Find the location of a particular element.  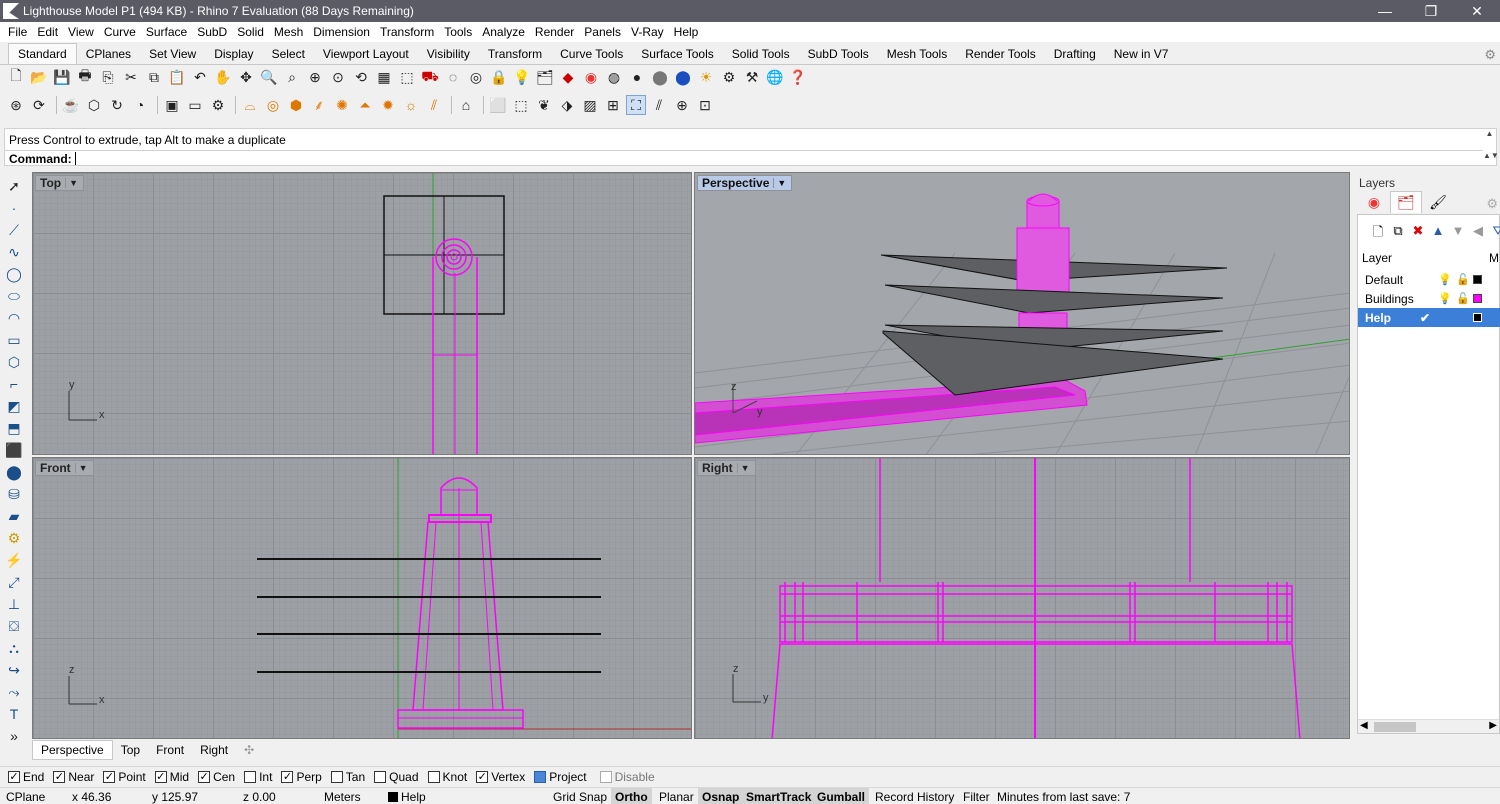

layers-hscrollbar: ◀ ▶ is located at coordinates (1428, 726).